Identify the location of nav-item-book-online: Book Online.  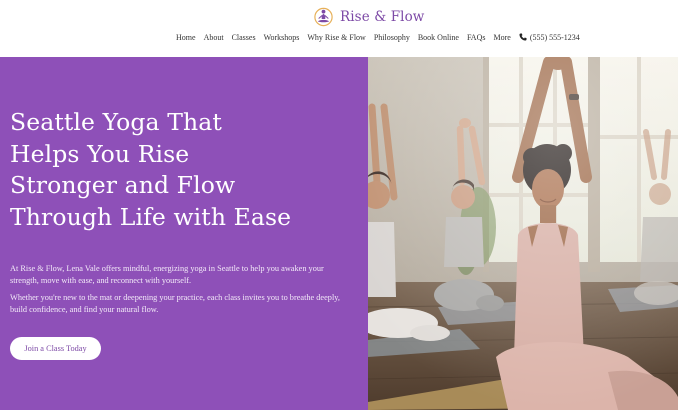
(438, 37).